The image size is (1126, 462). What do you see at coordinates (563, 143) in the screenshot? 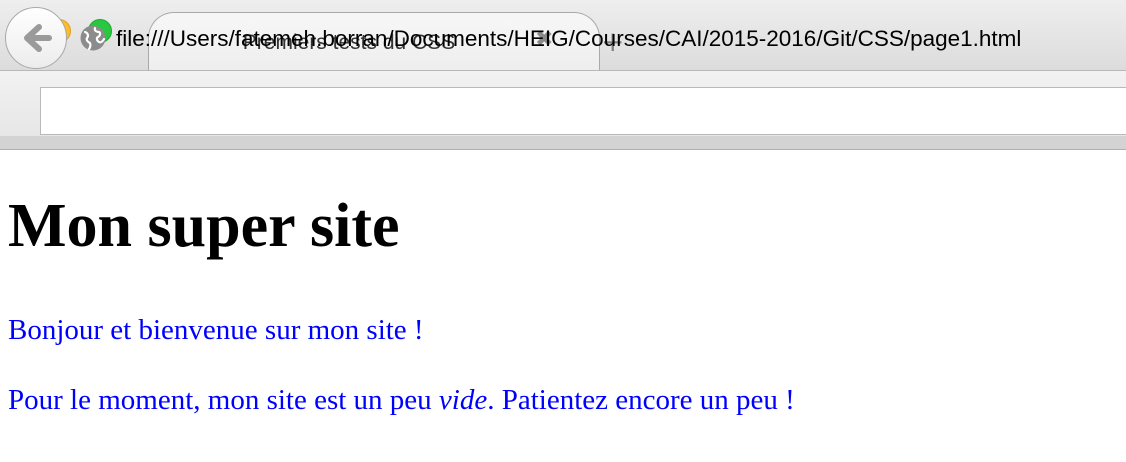
I see `toolbar-divider` at bounding box center [563, 143].